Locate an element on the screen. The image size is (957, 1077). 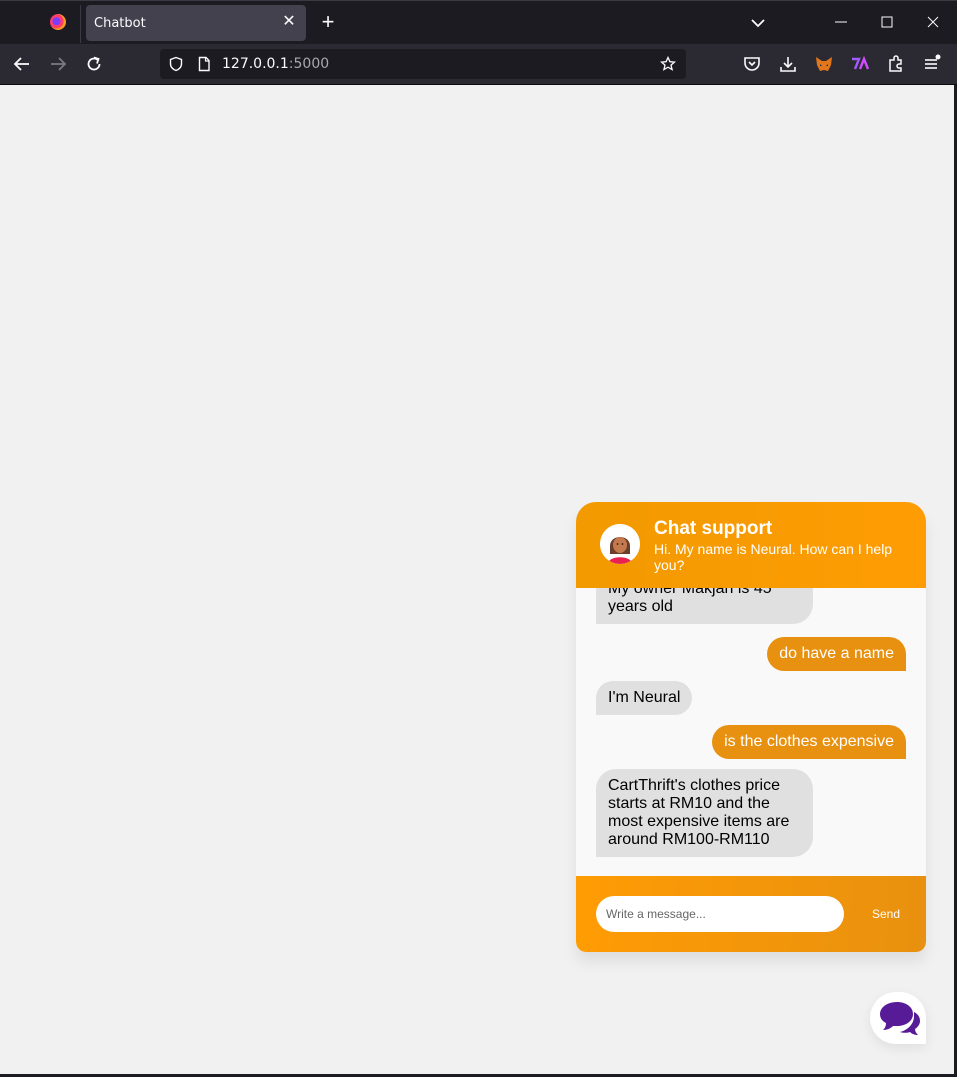
maximize-icon is located at coordinates (887, 22).